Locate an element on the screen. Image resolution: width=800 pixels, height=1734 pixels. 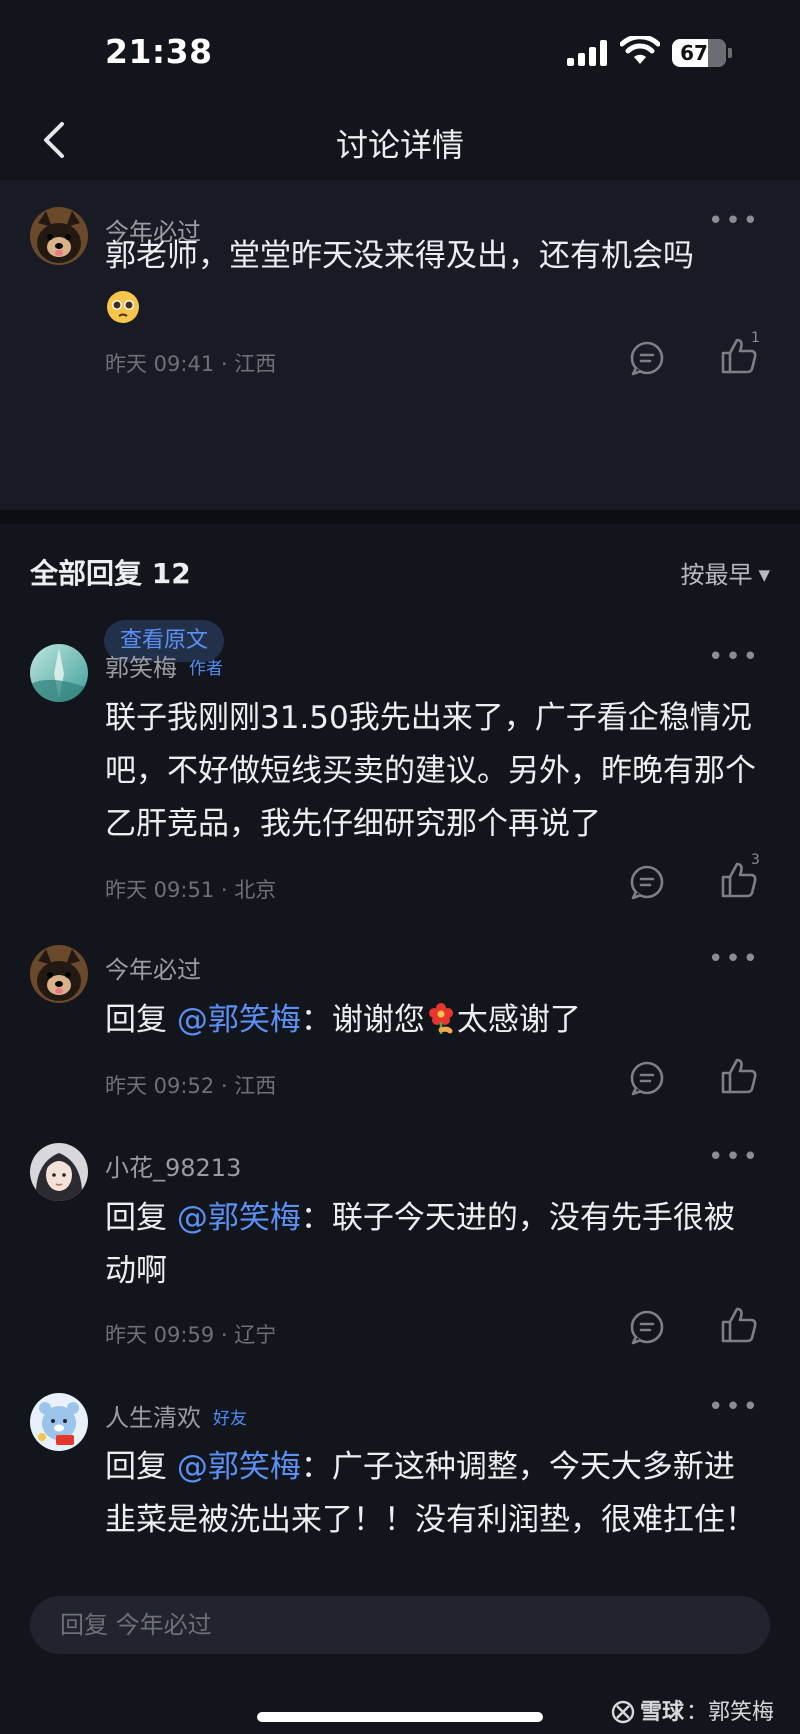
watermark: 雪球：郭笑梅 is located at coordinates (692, 1710).